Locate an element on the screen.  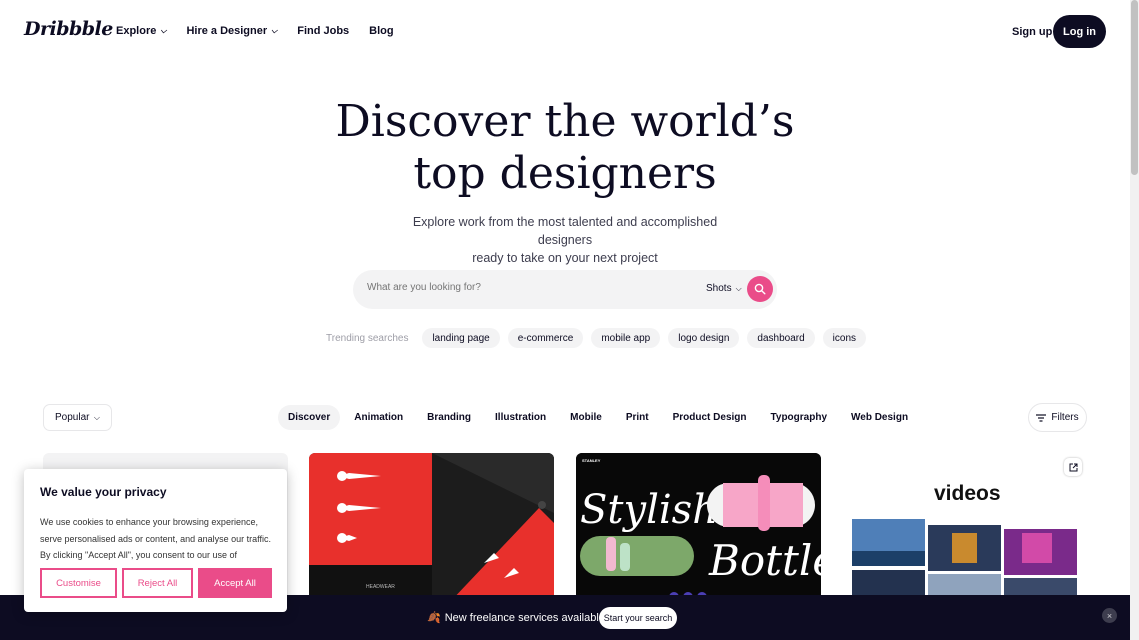
nav-blog: Blog is located at coordinates (381, 31).